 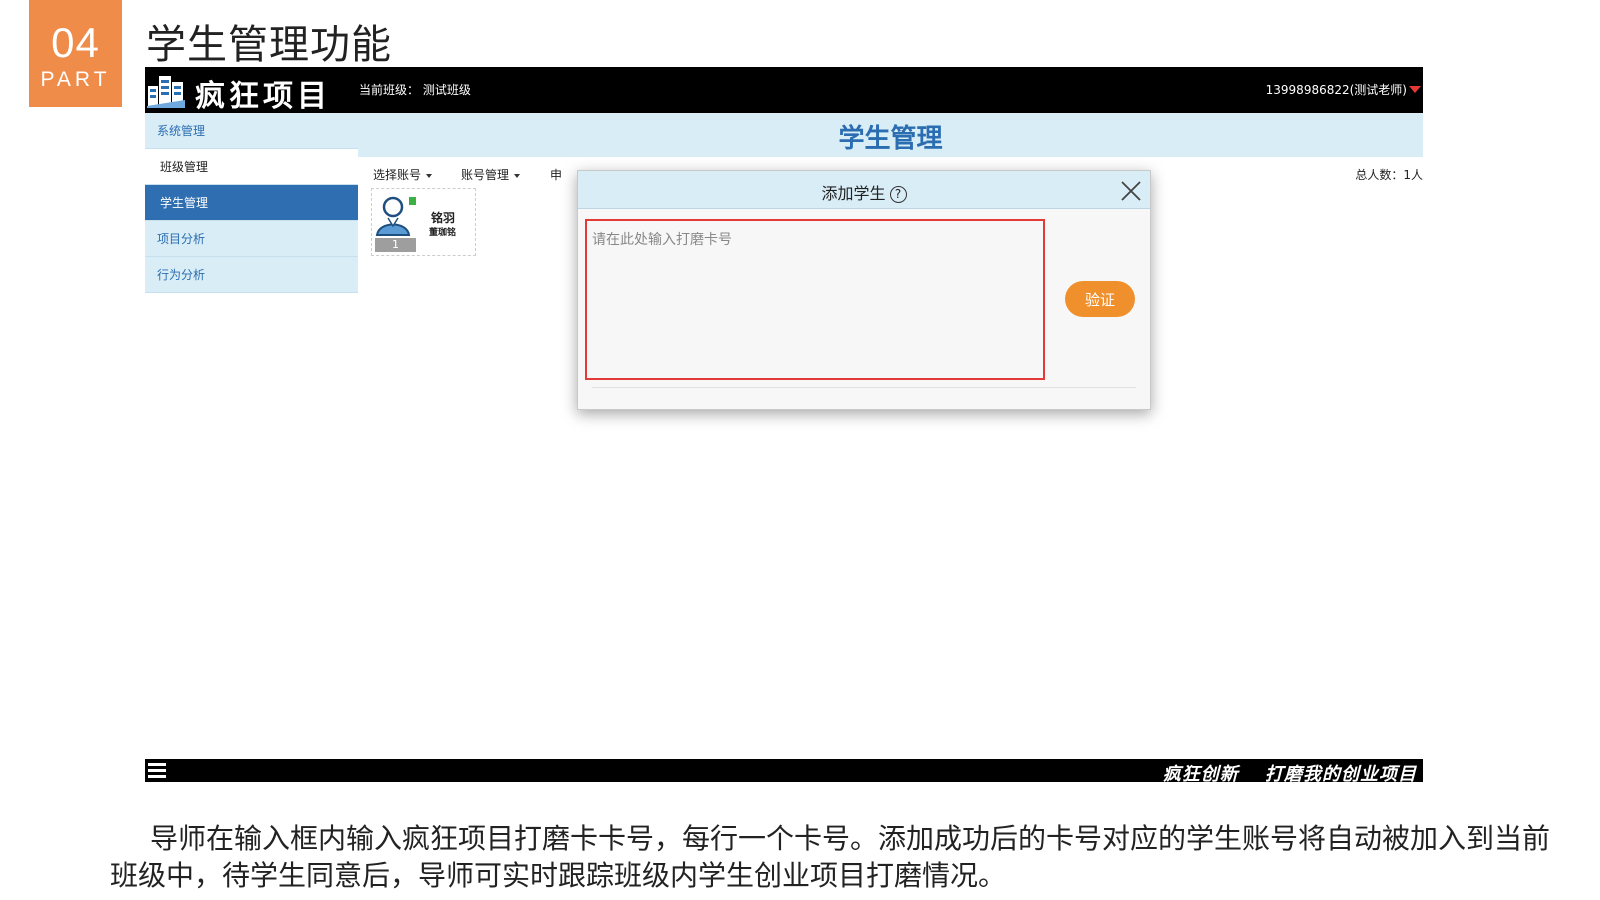 I want to click on user-caret-icon, so click(x=1415, y=89).